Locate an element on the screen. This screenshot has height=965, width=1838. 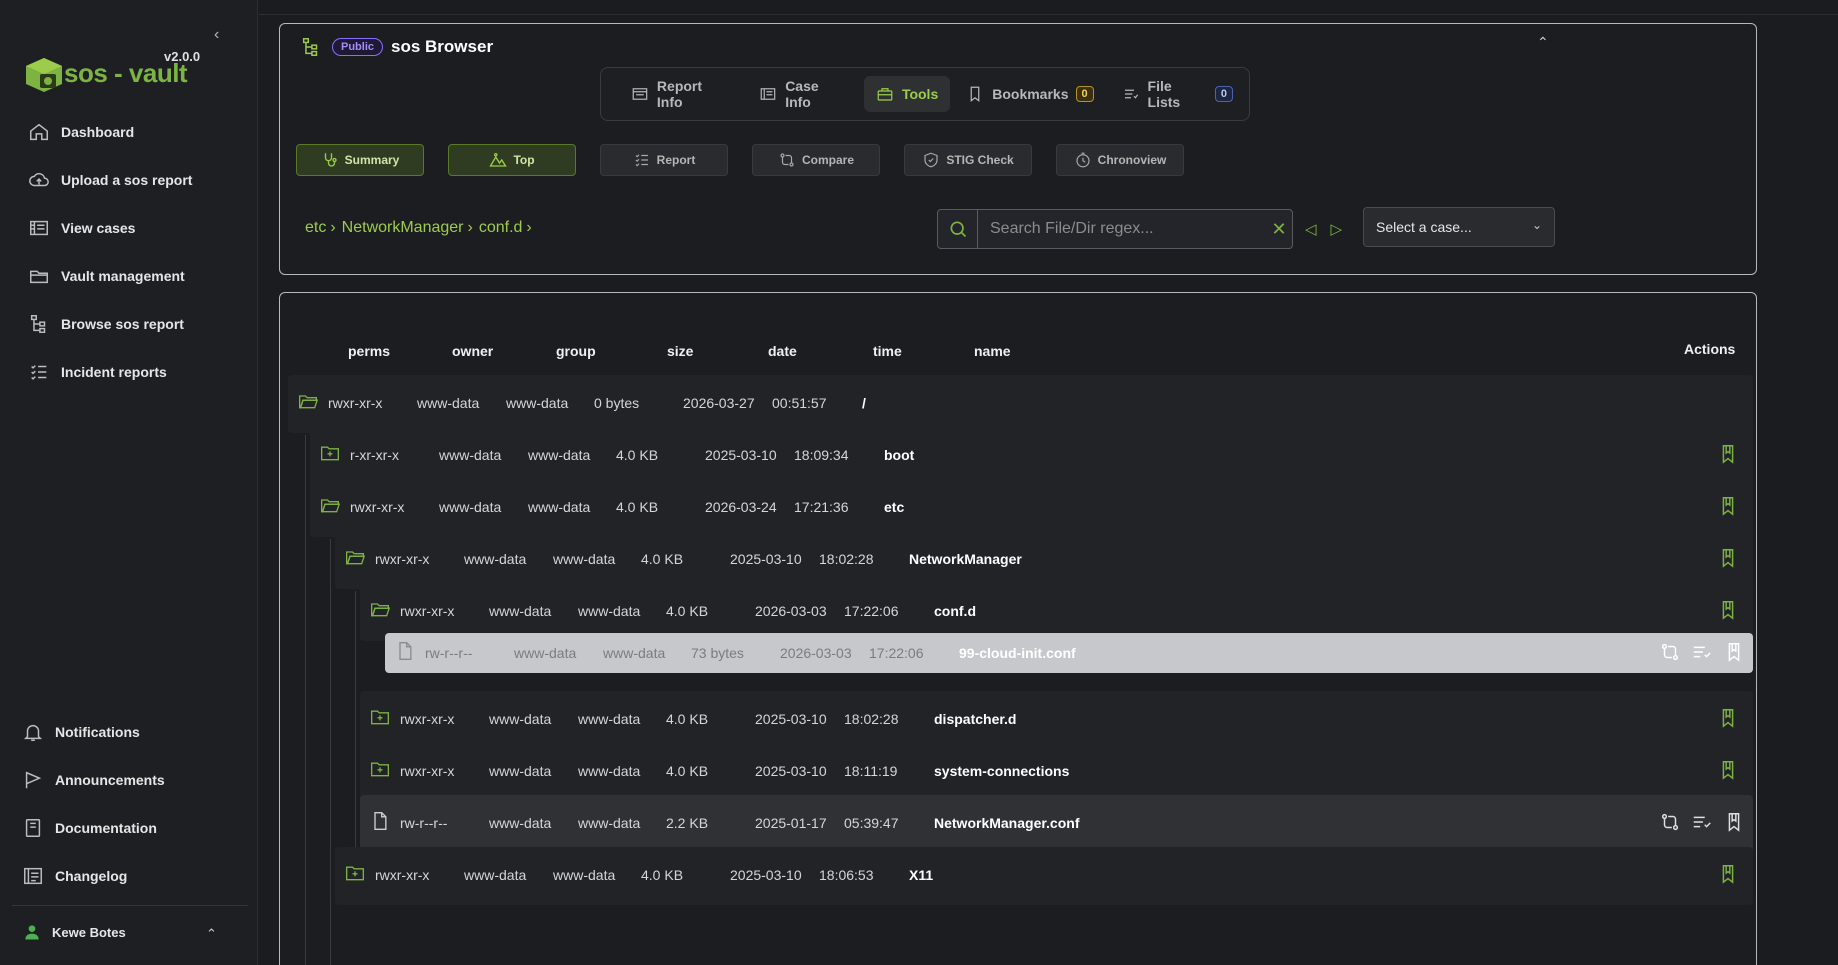
cell-time: 00:51:57 is located at coordinates (799, 403).